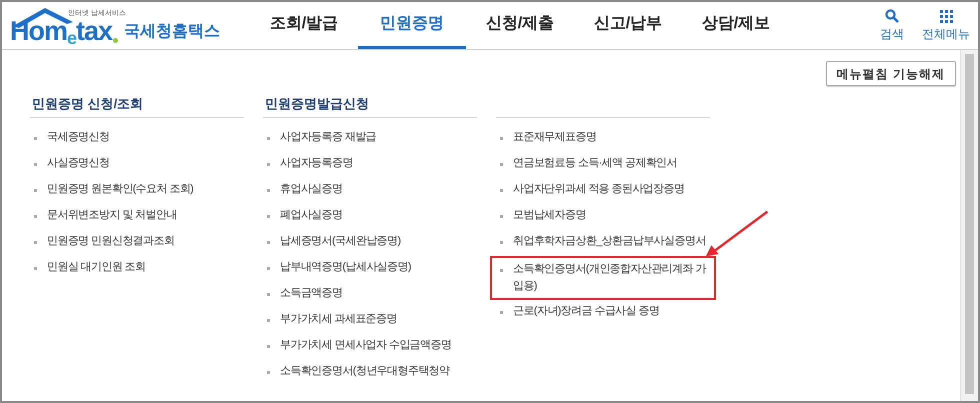 This screenshot has height=403, width=980. What do you see at coordinates (112, 215) in the screenshot?
I see `menu-link: 문서위변조방지 및 처벌안내` at bounding box center [112, 215].